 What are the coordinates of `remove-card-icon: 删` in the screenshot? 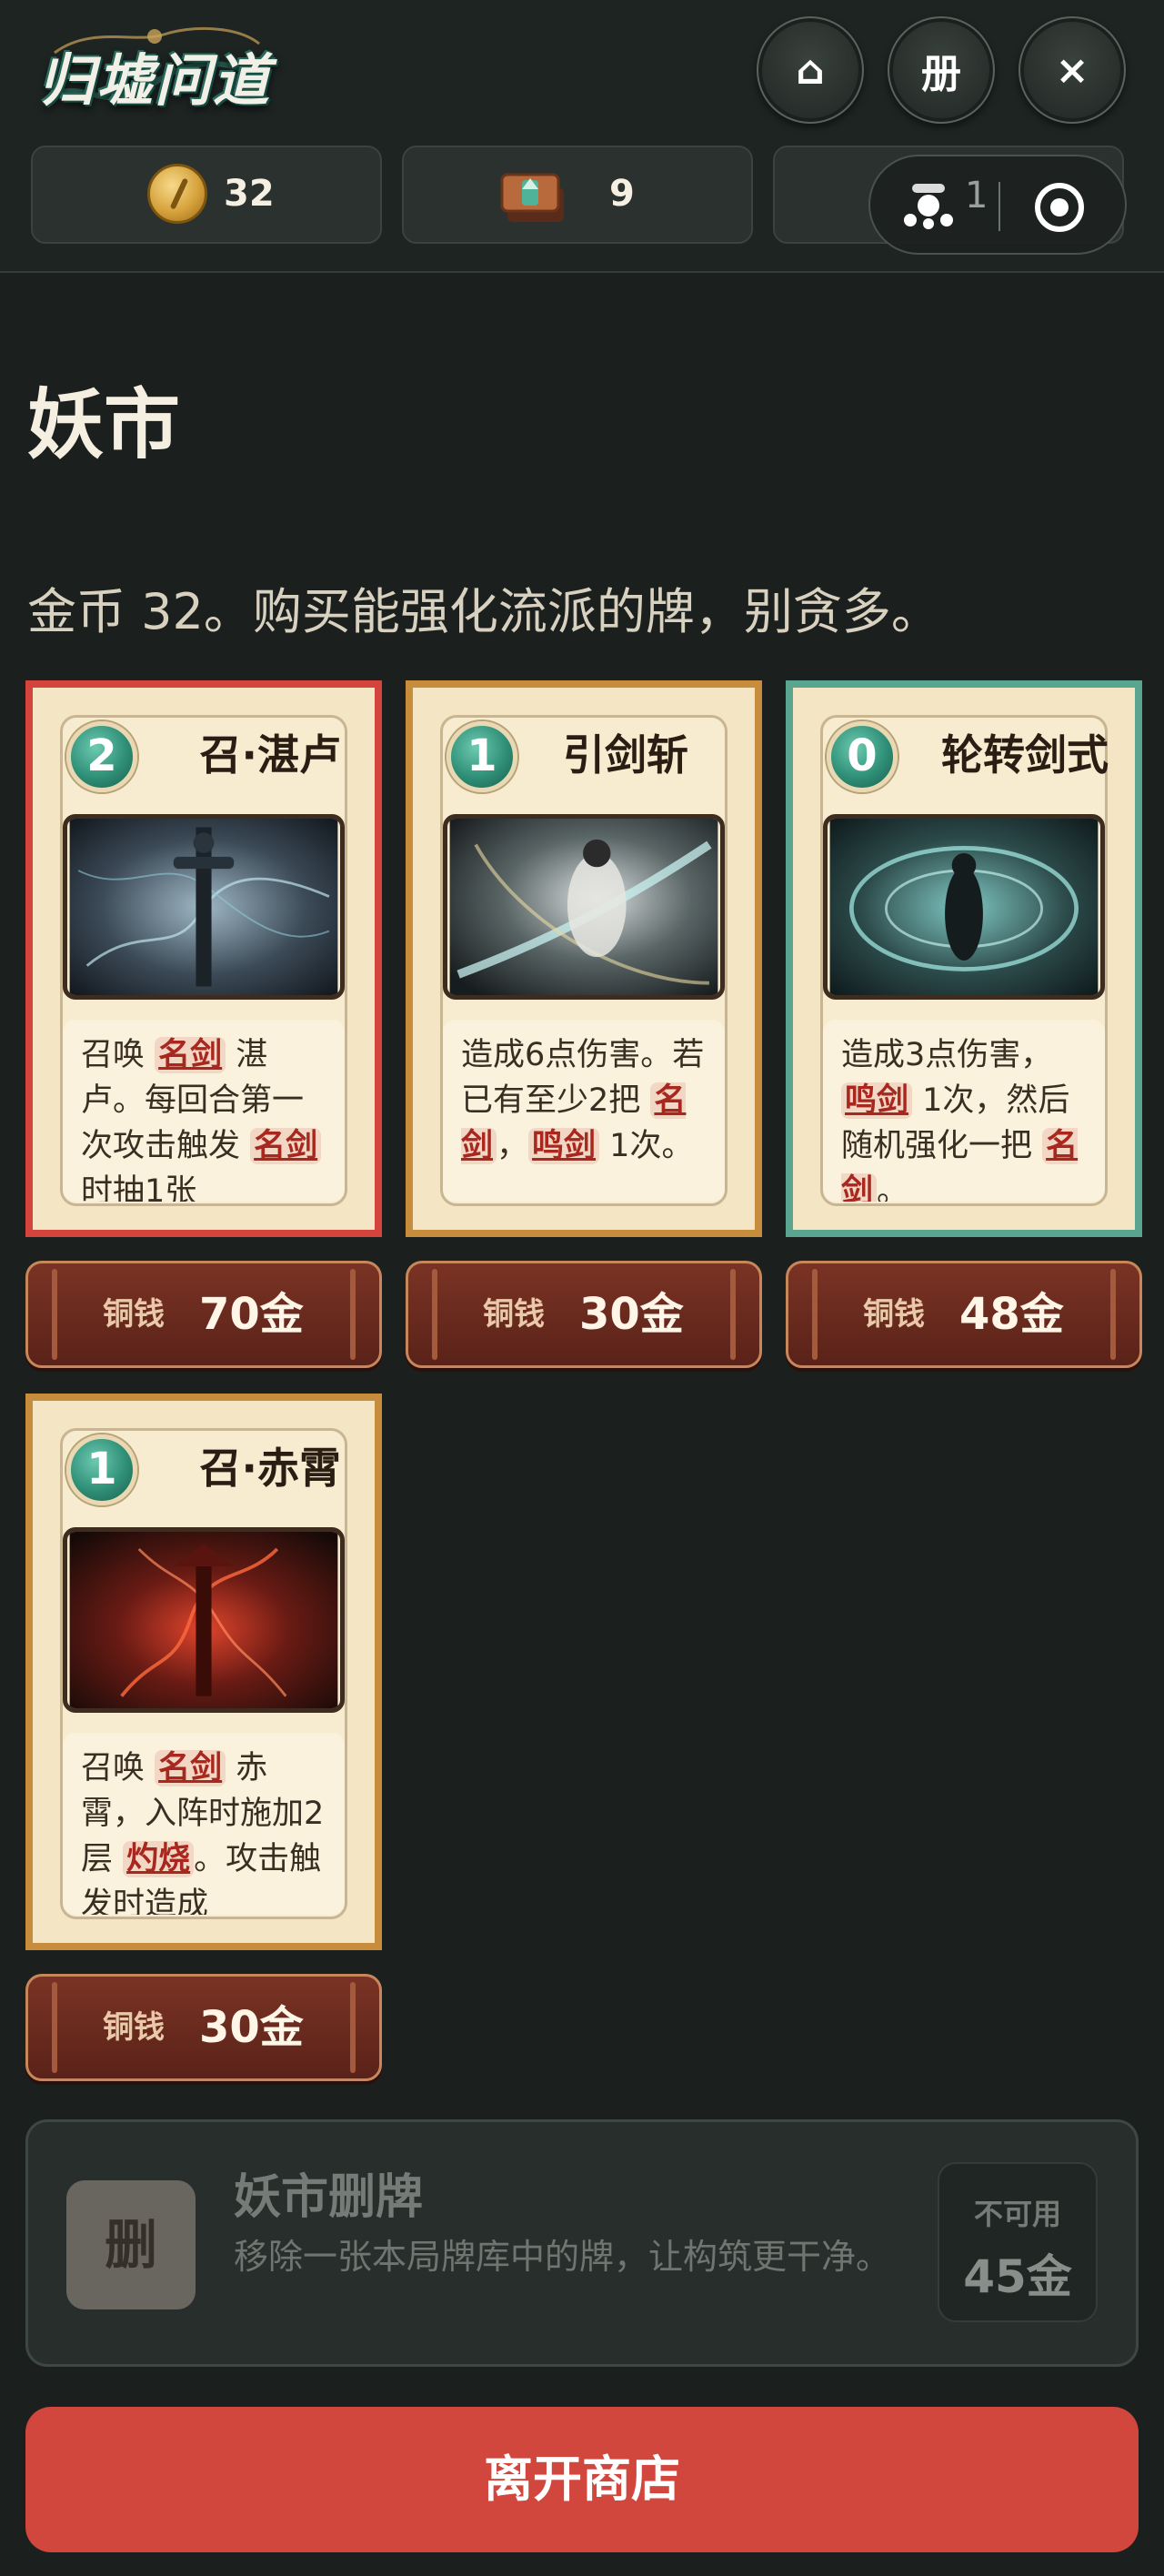 It's located at (131, 2244).